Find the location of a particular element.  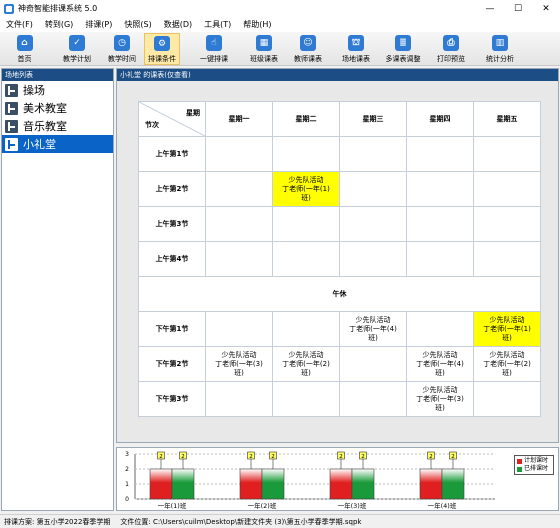

timetable-row: 上午第4节 is located at coordinates (339, 259).